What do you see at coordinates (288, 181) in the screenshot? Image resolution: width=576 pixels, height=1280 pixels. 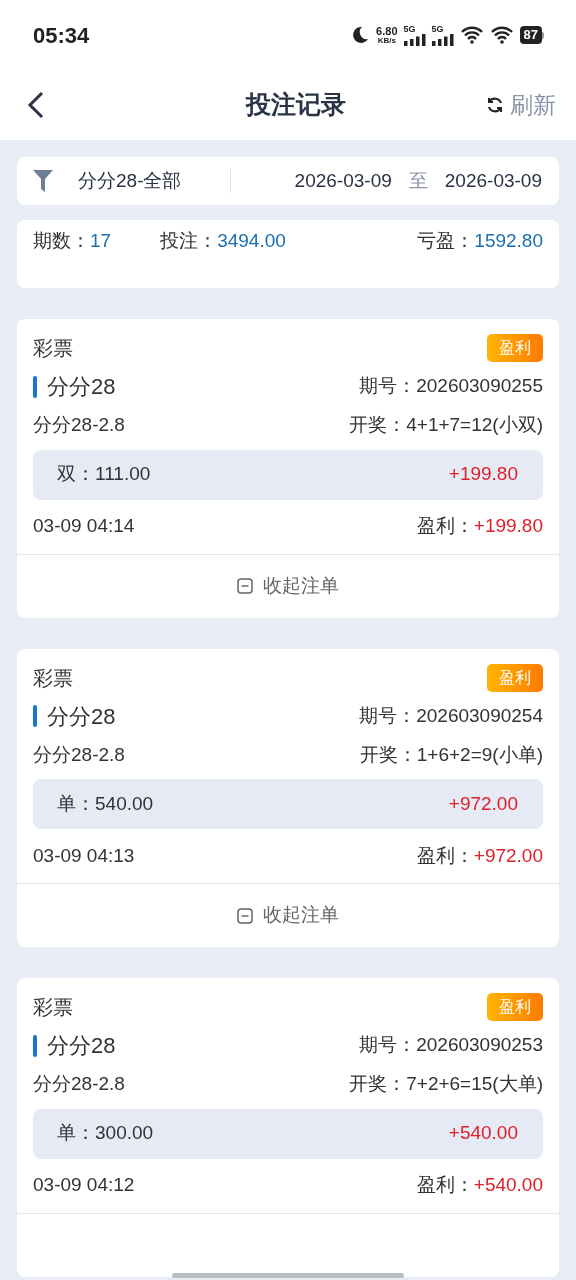 I see `filter-bar: 分分28-全部 2026-03-09 至 2026-03-09` at bounding box center [288, 181].